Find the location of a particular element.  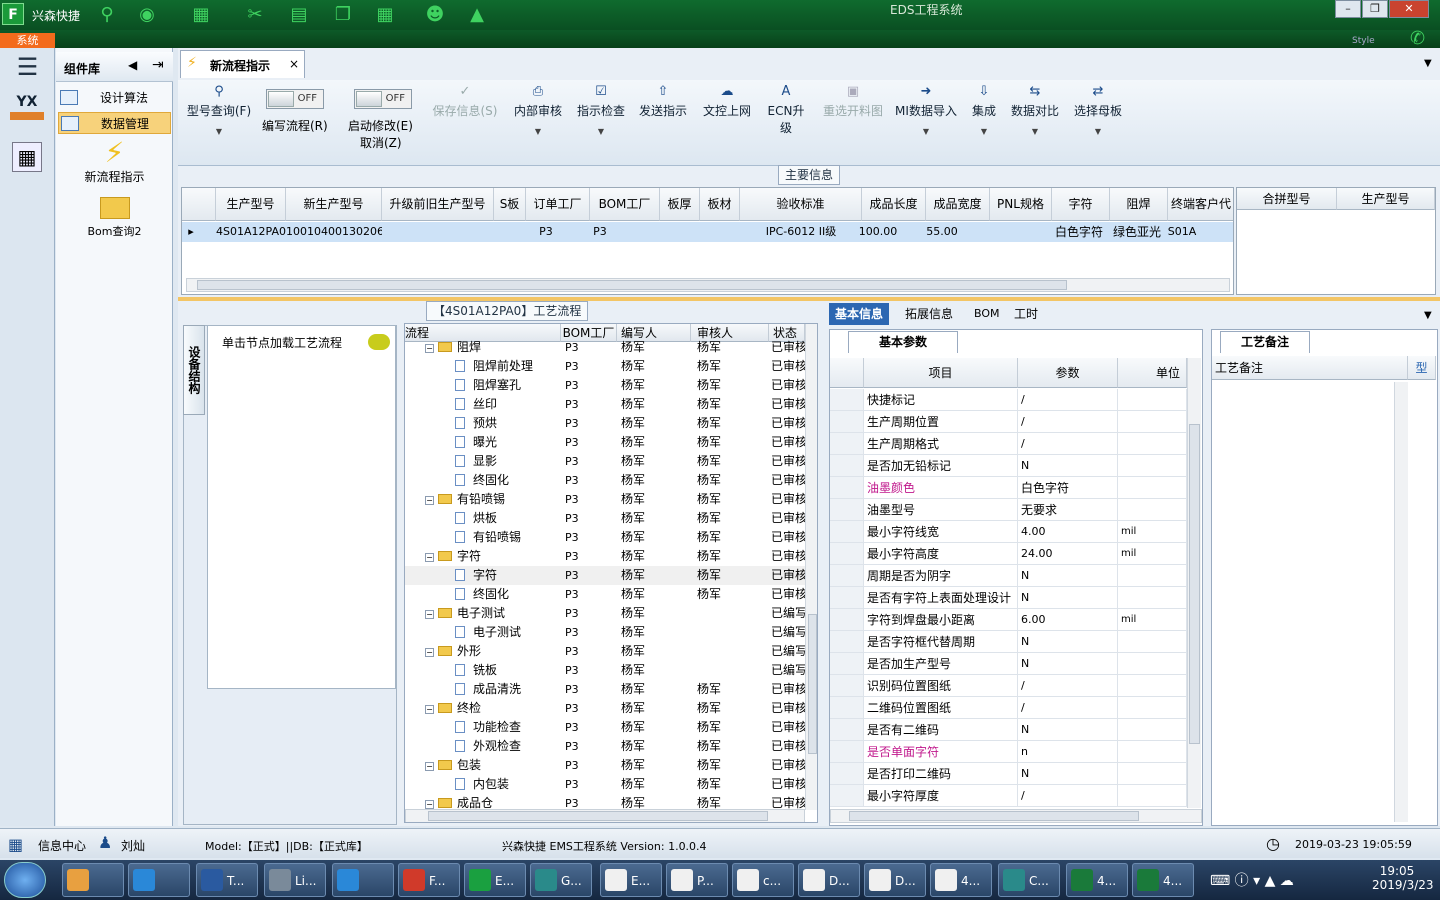

param-row: 是否加生产型号 N is located at coordinates (1008, 664).